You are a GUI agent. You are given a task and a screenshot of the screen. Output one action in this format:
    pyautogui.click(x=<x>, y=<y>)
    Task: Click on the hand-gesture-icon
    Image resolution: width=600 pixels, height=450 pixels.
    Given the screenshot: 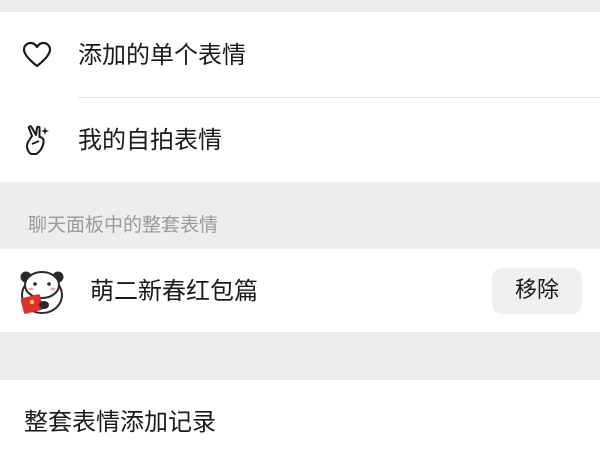 What is the action you would take?
    pyautogui.click(x=37, y=139)
    